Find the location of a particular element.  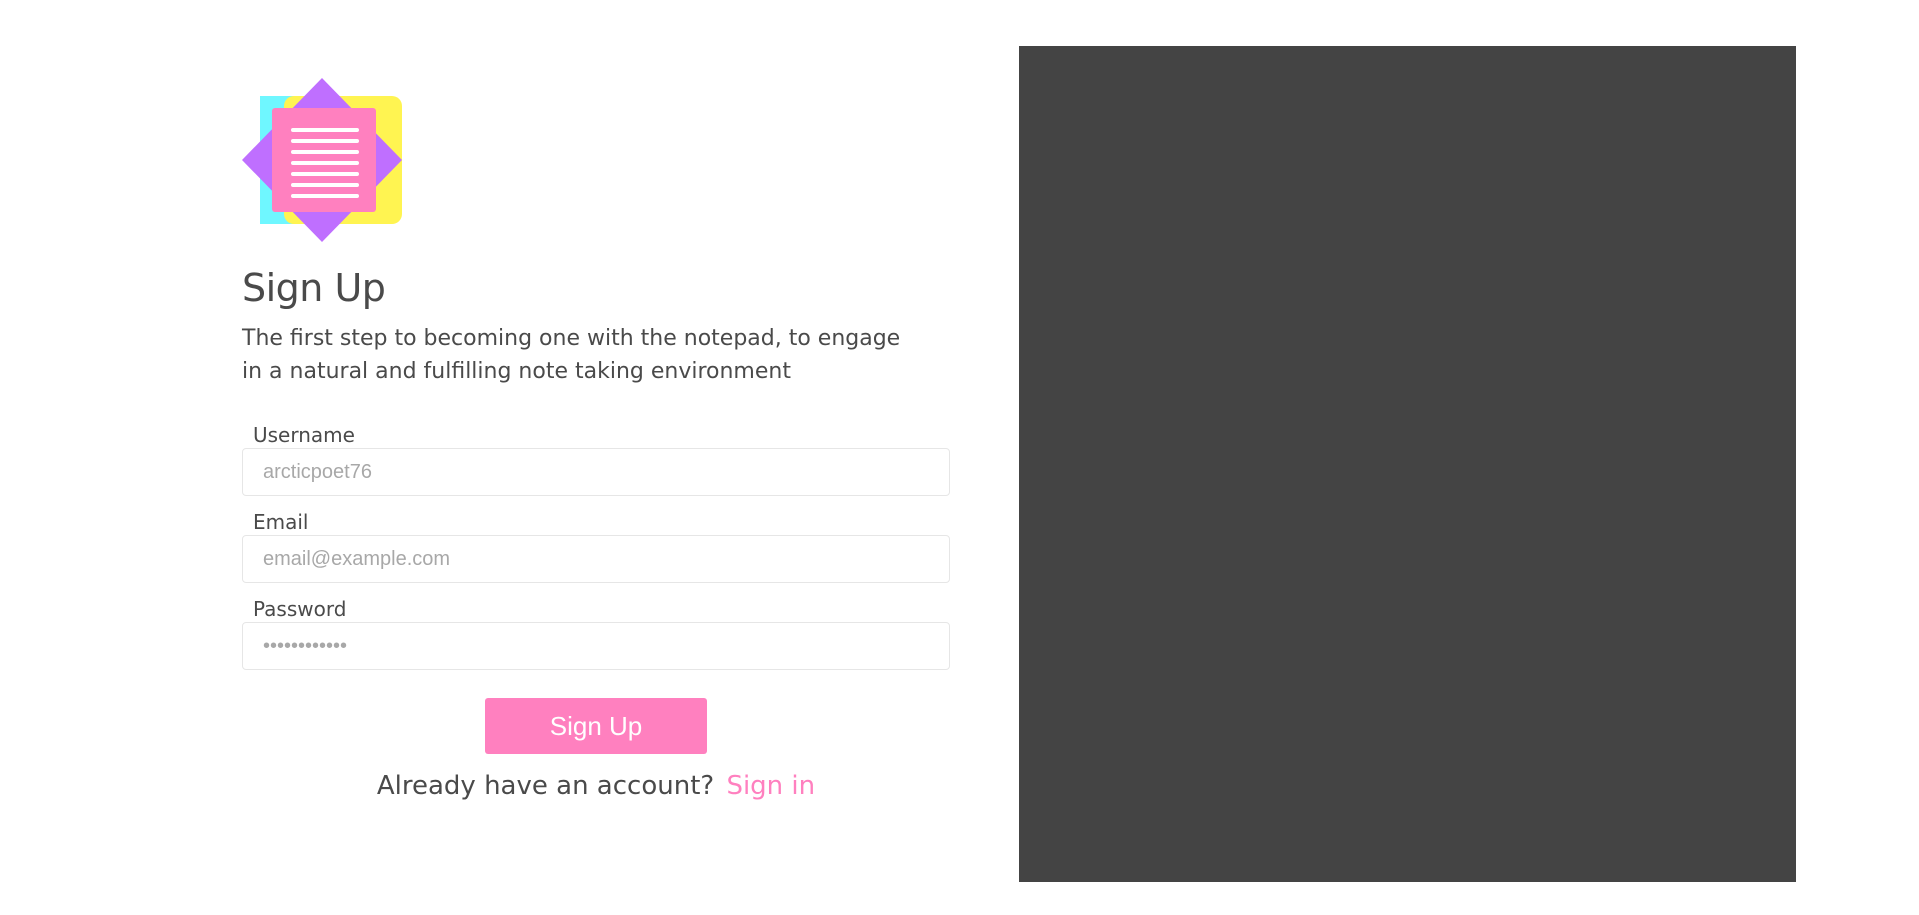

username-field-group: Username is located at coordinates (596, 459).